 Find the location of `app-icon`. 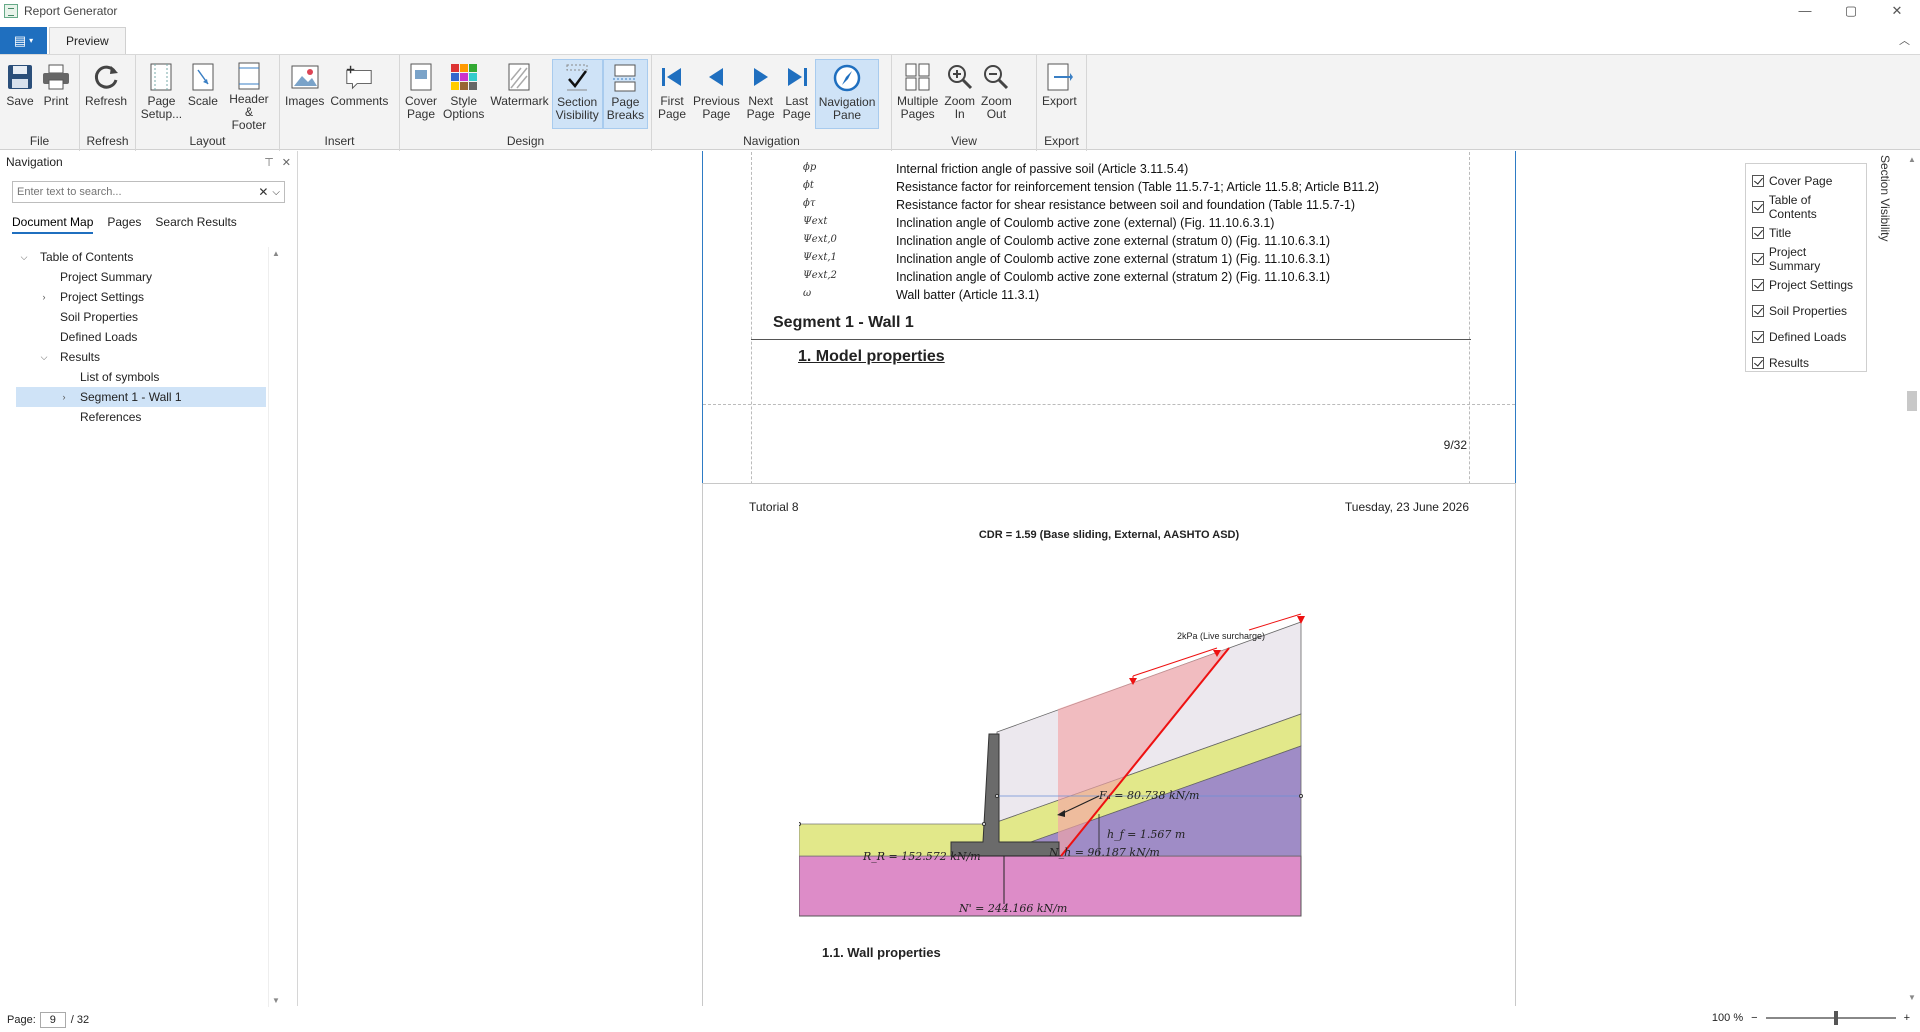

app-icon is located at coordinates (11, 11).